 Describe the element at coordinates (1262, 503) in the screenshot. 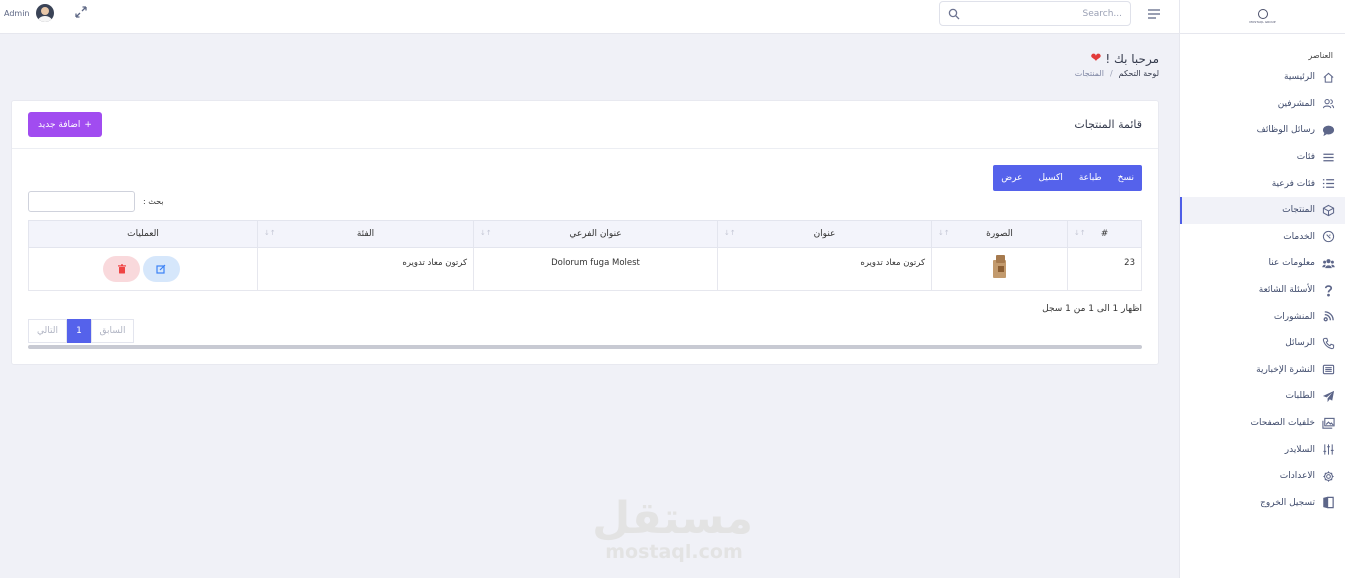

I see `sidebar-item: تسجيل الخروج` at that location.